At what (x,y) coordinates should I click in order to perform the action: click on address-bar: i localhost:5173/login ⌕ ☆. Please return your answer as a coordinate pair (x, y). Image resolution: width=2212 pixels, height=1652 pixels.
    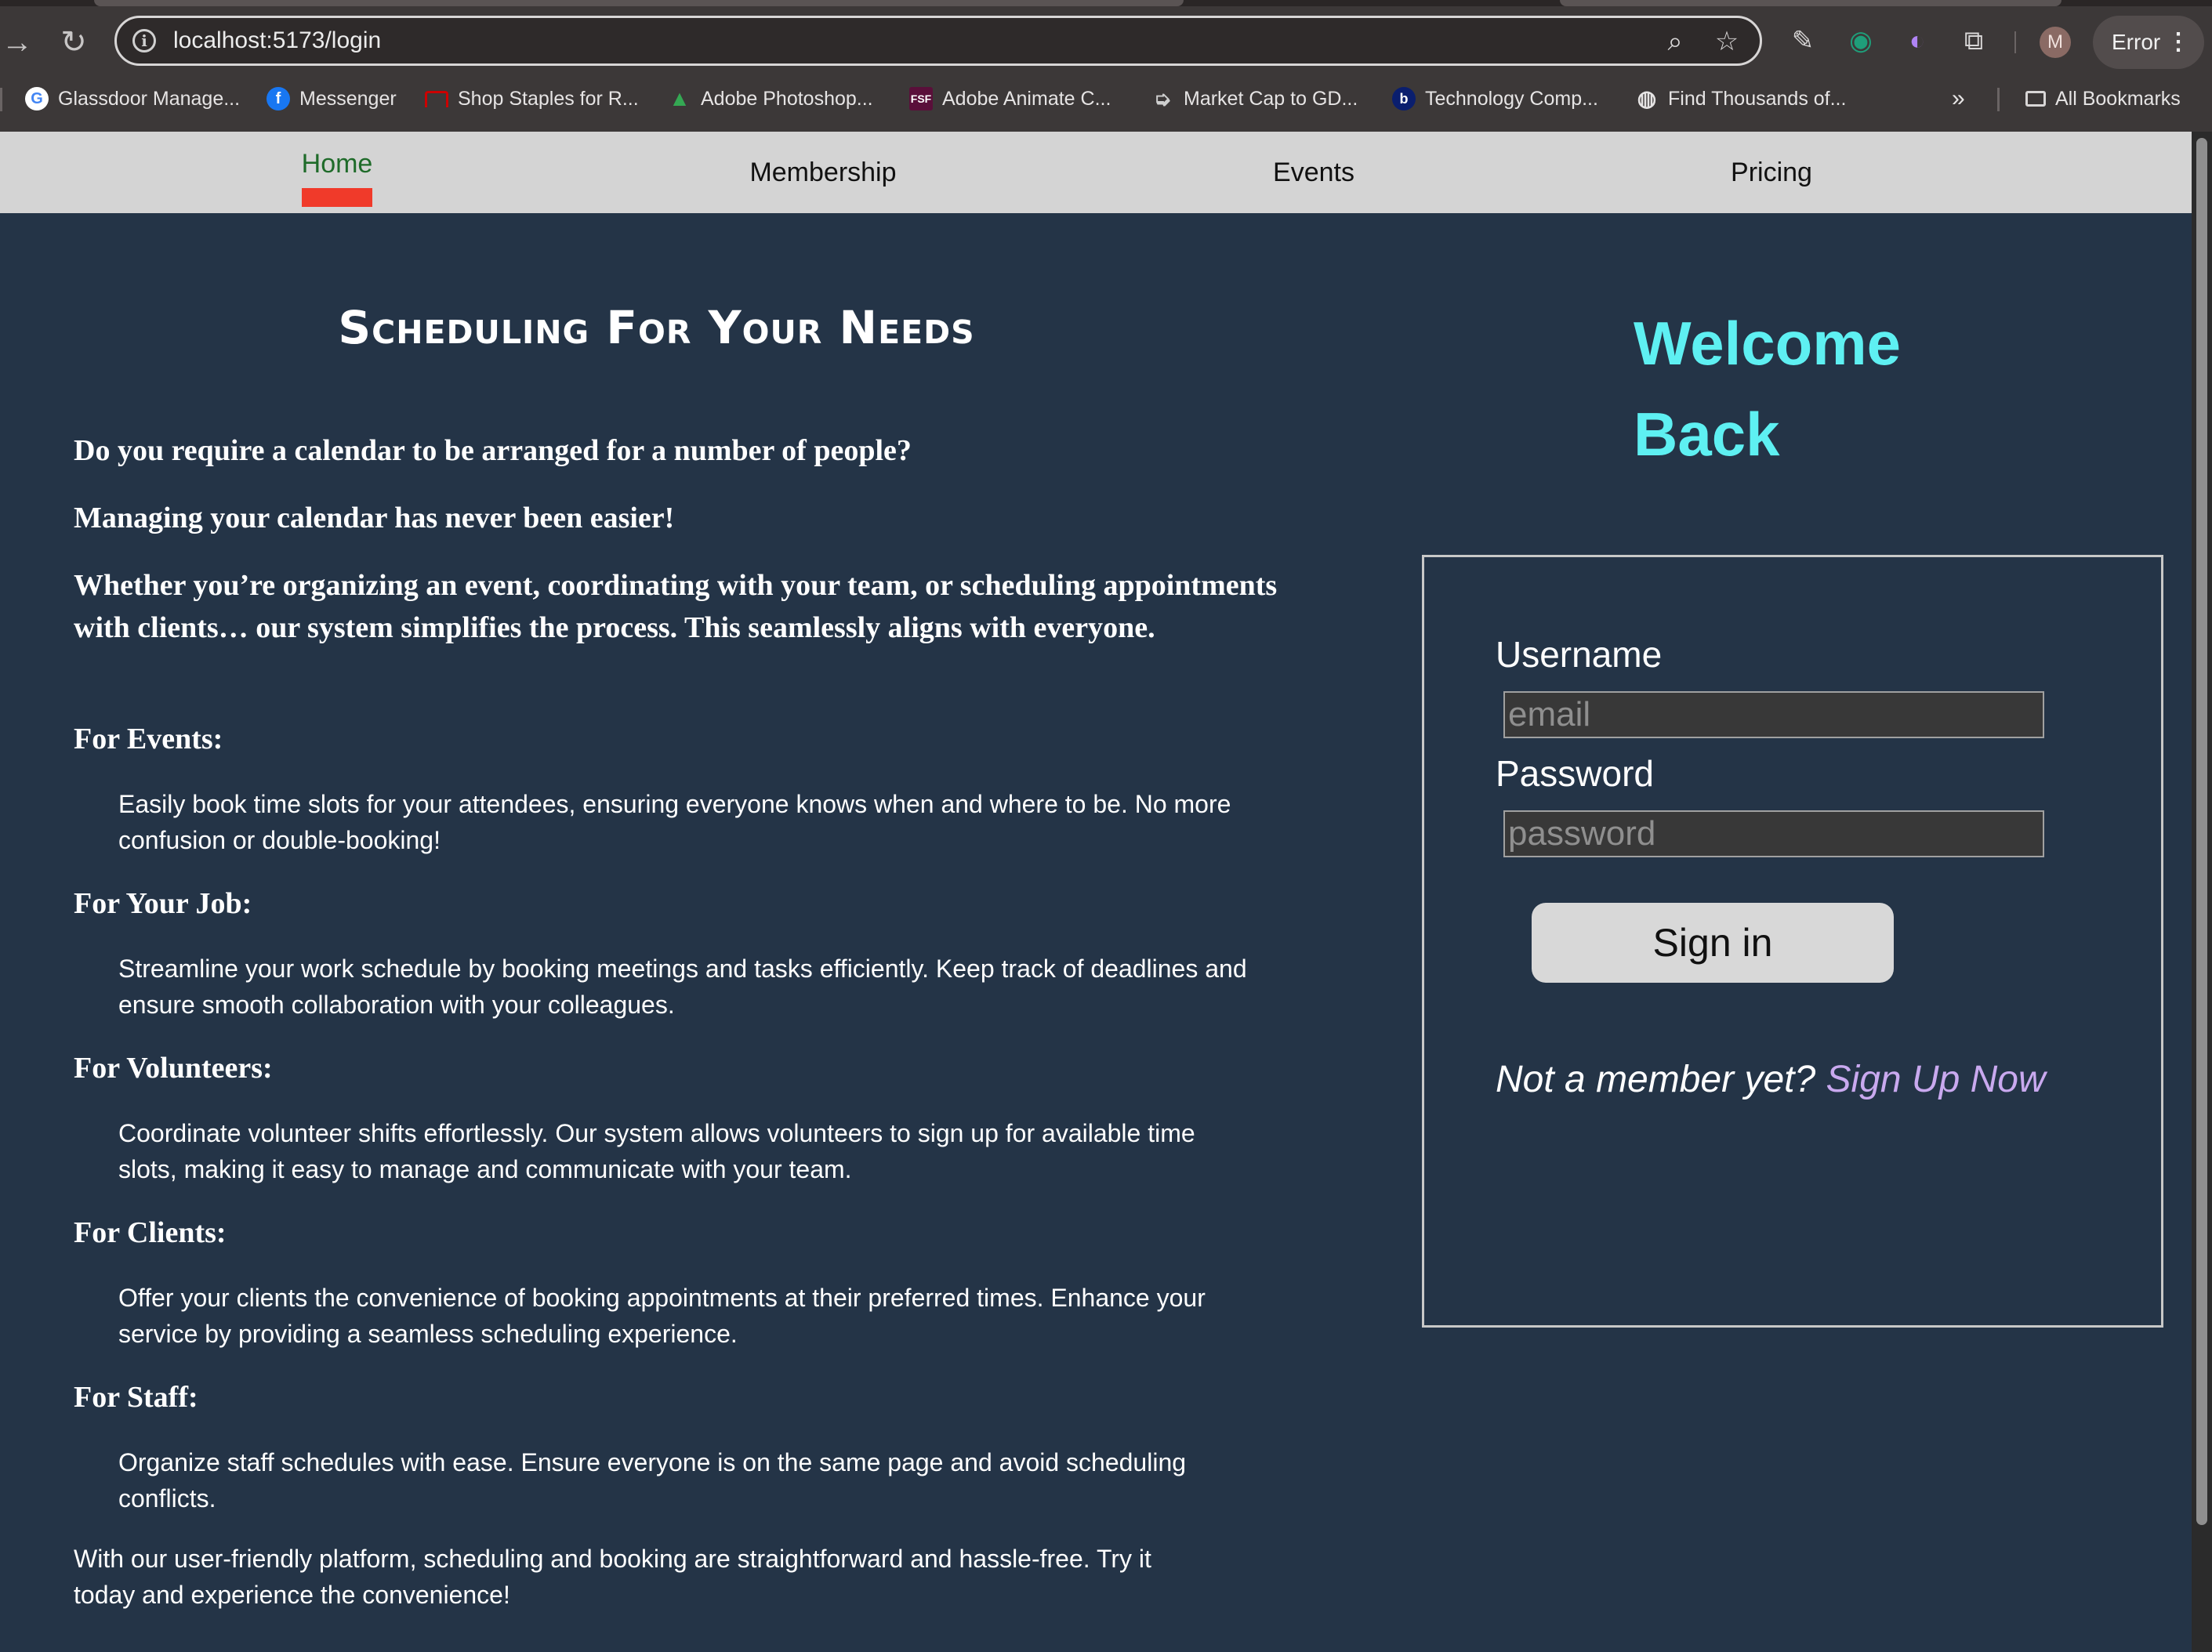
    Looking at the image, I should click on (938, 41).